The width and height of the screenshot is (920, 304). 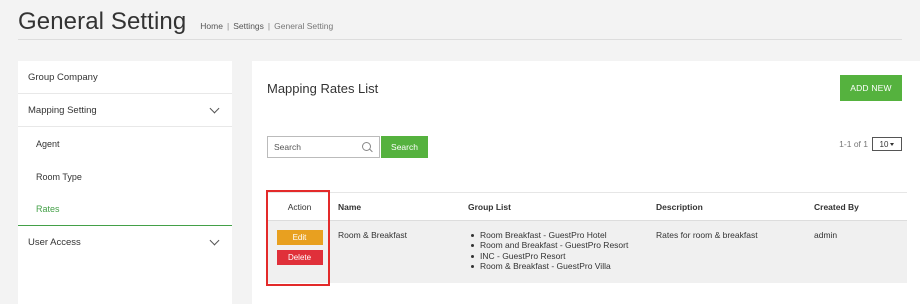 What do you see at coordinates (266, 26) in the screenshot?
I see `breadcrumb: Home | Settings | General Setting` at bounding box center [266, 26].